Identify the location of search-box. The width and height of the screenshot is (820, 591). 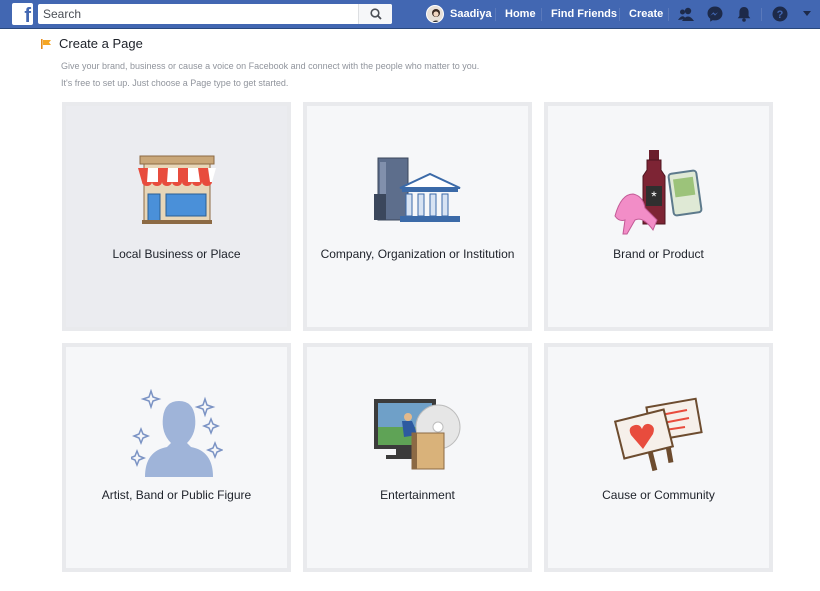
(215, 14).